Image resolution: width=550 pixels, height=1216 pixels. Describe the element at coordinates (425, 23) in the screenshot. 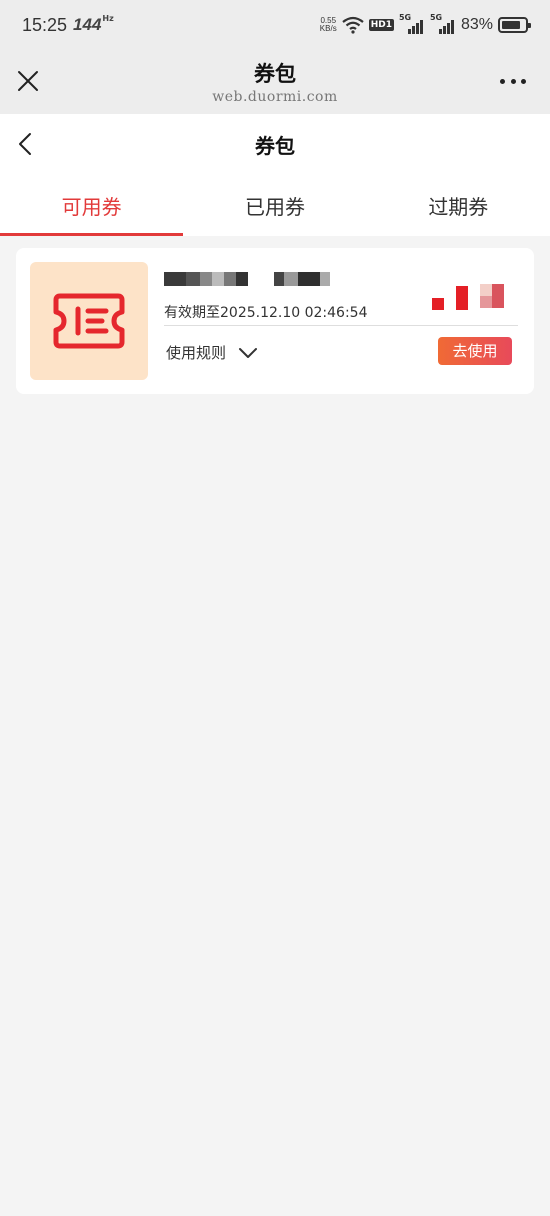

I see `status-right: 0.55 KB/s HD1 5G 5G 83%` at that location.